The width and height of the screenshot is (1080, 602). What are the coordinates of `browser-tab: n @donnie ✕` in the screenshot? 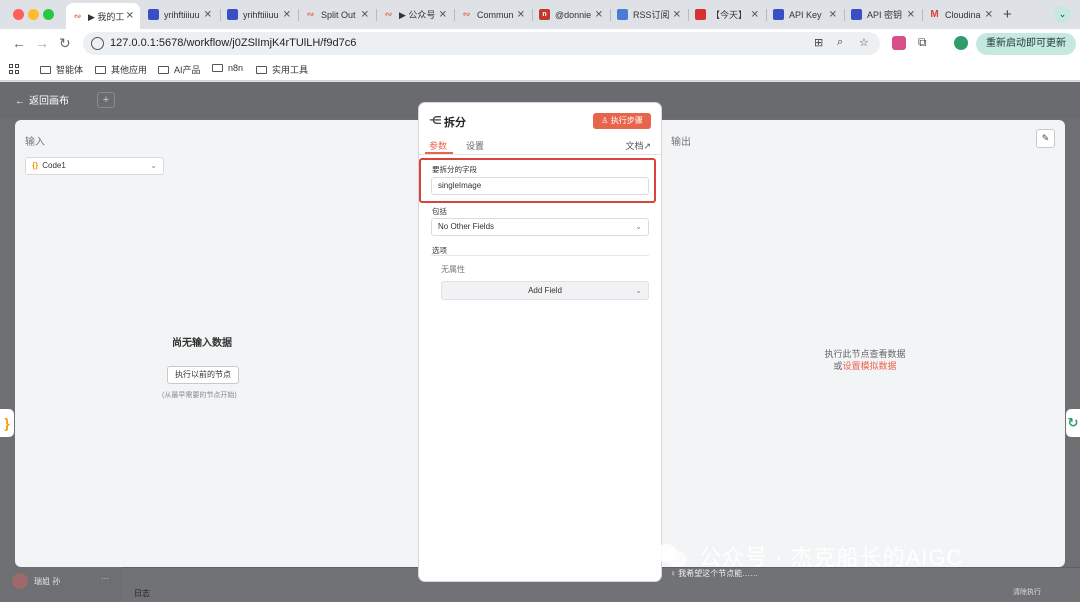 It's located at (571, 14).